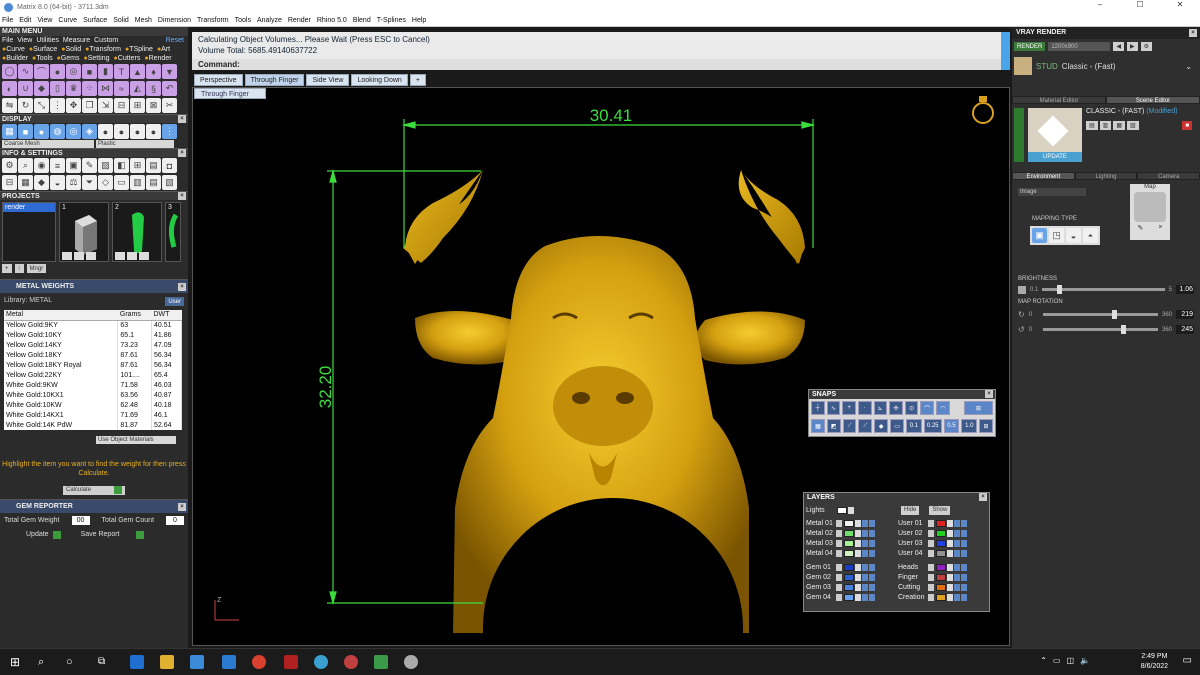  I want to click on box-info-icon: ▣, so click(73, 165).